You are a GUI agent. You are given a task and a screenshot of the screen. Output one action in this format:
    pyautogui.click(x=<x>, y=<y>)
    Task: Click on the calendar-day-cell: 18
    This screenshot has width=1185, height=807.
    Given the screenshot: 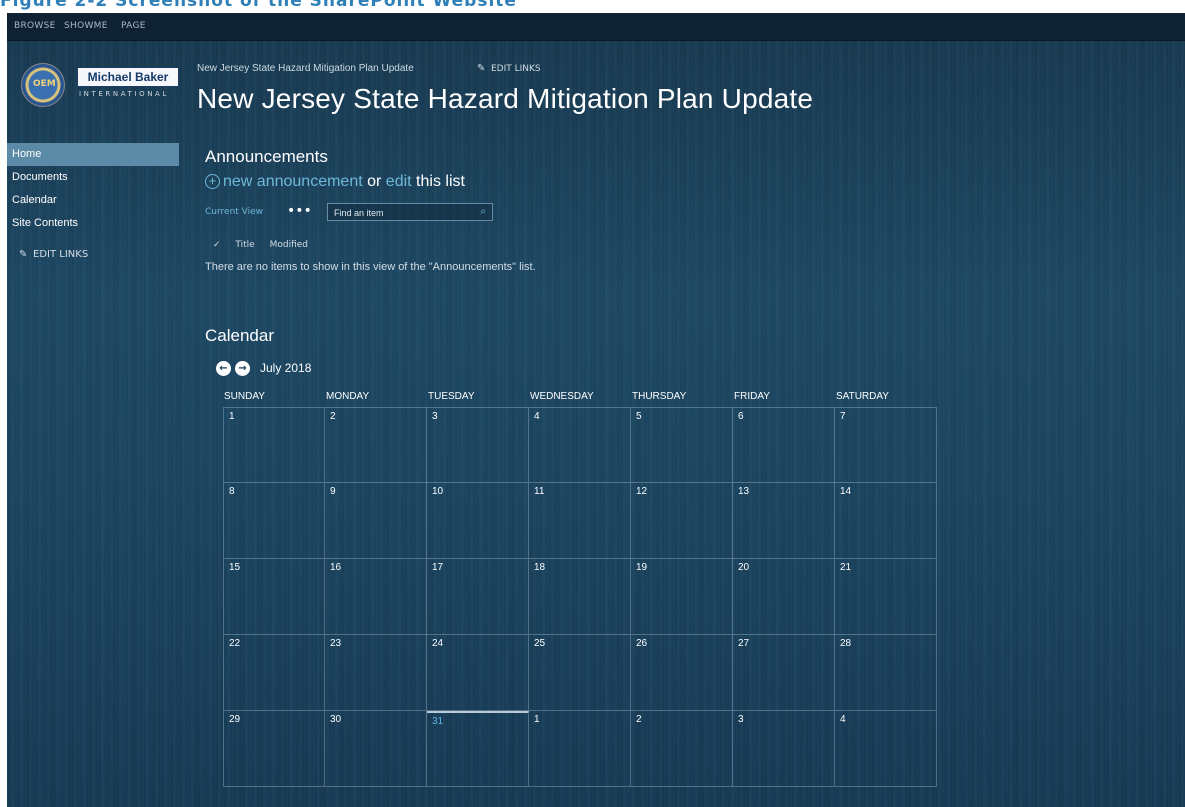 What is the action you would take?
    pyautogui.click(x=580, y=597)
    